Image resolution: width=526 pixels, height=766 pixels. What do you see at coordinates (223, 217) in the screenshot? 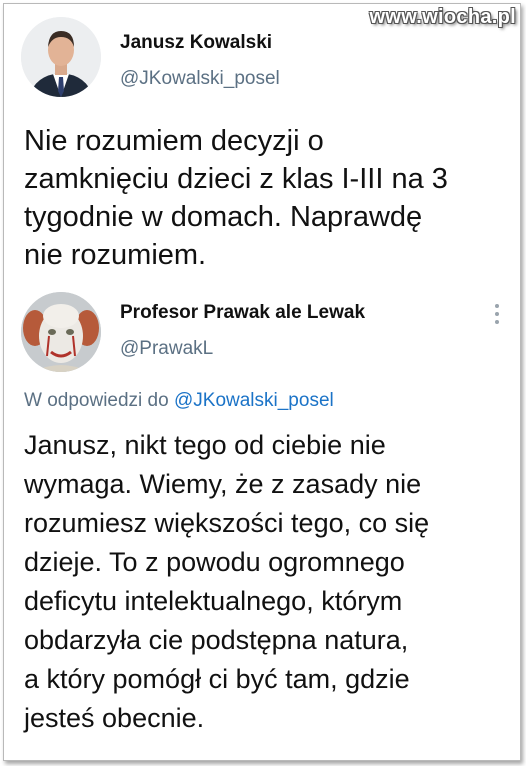
I see `tweet-text-line: tygodnie w domach. Naprawdę` at bounding box center [223, 217].